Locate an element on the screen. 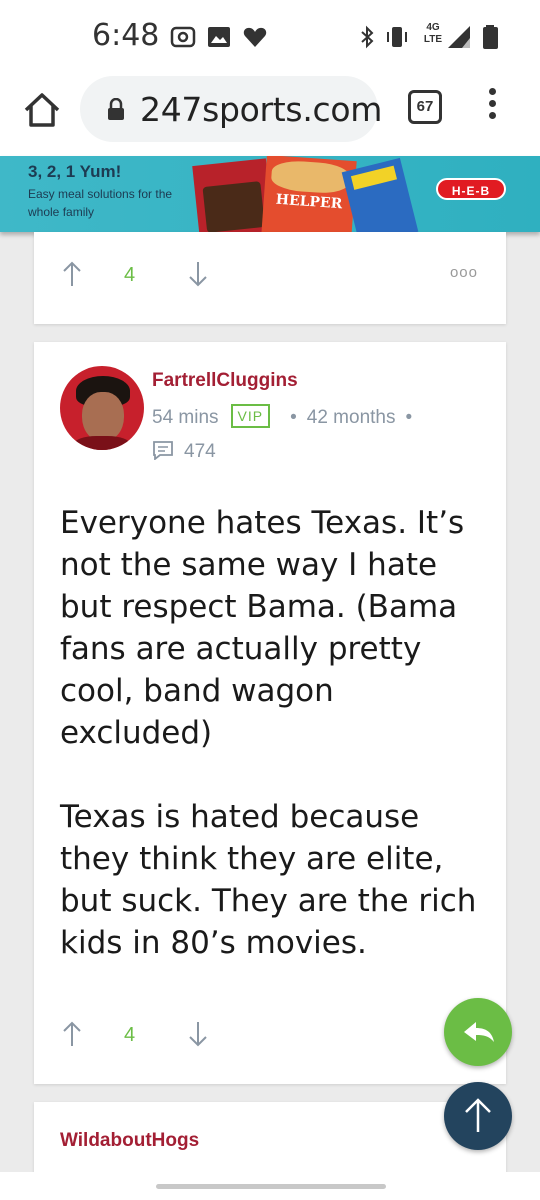  ad-helper-box-image: HELPER is located at coordinates (309, 194).